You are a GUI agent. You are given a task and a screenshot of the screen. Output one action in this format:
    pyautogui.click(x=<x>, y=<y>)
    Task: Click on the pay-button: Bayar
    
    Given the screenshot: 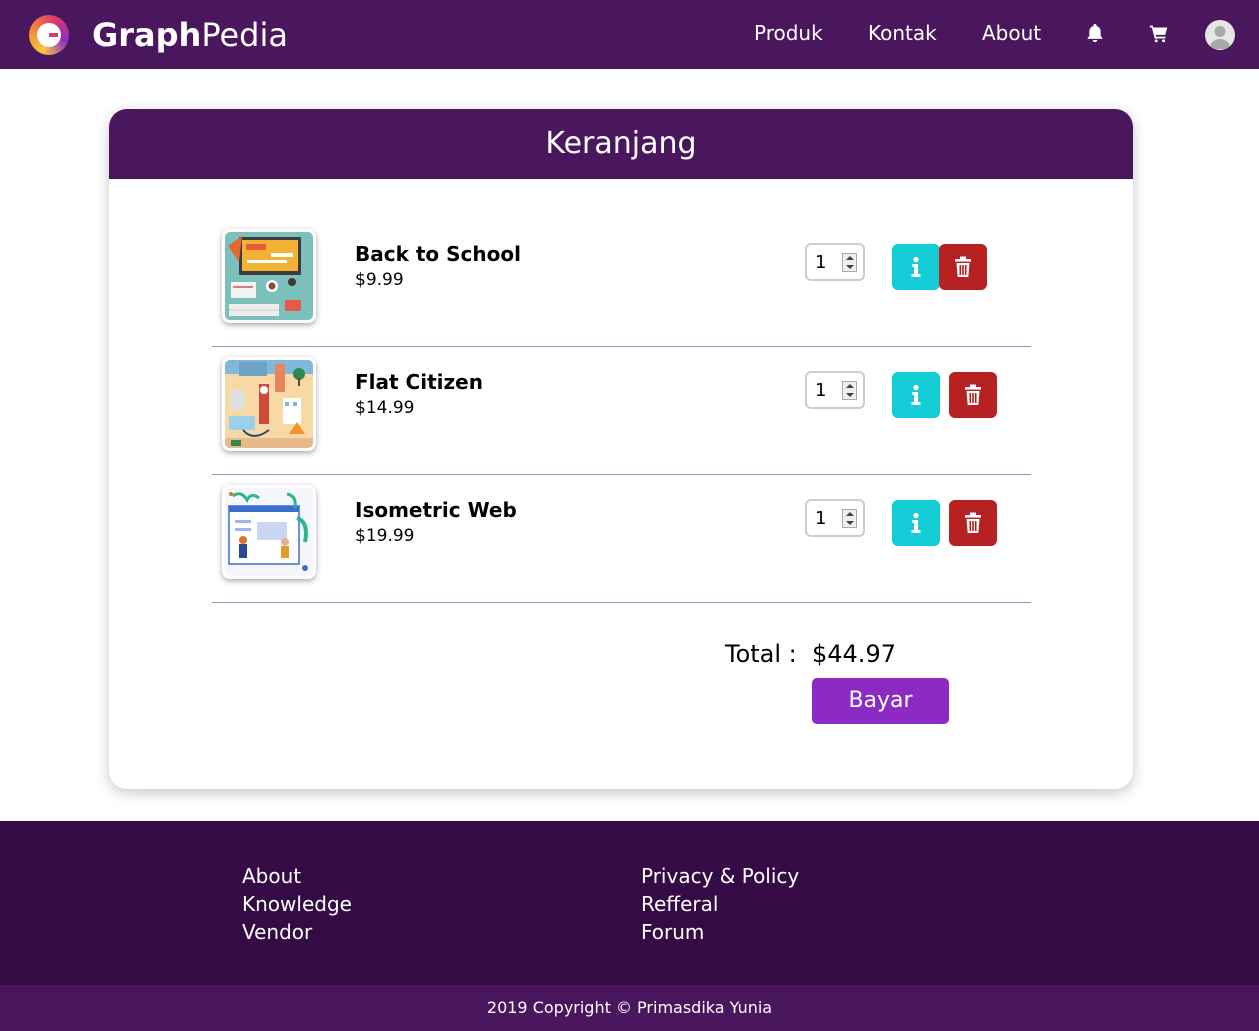 What is the action you would take?
    pyautogui.click(x=880, y=701)
    